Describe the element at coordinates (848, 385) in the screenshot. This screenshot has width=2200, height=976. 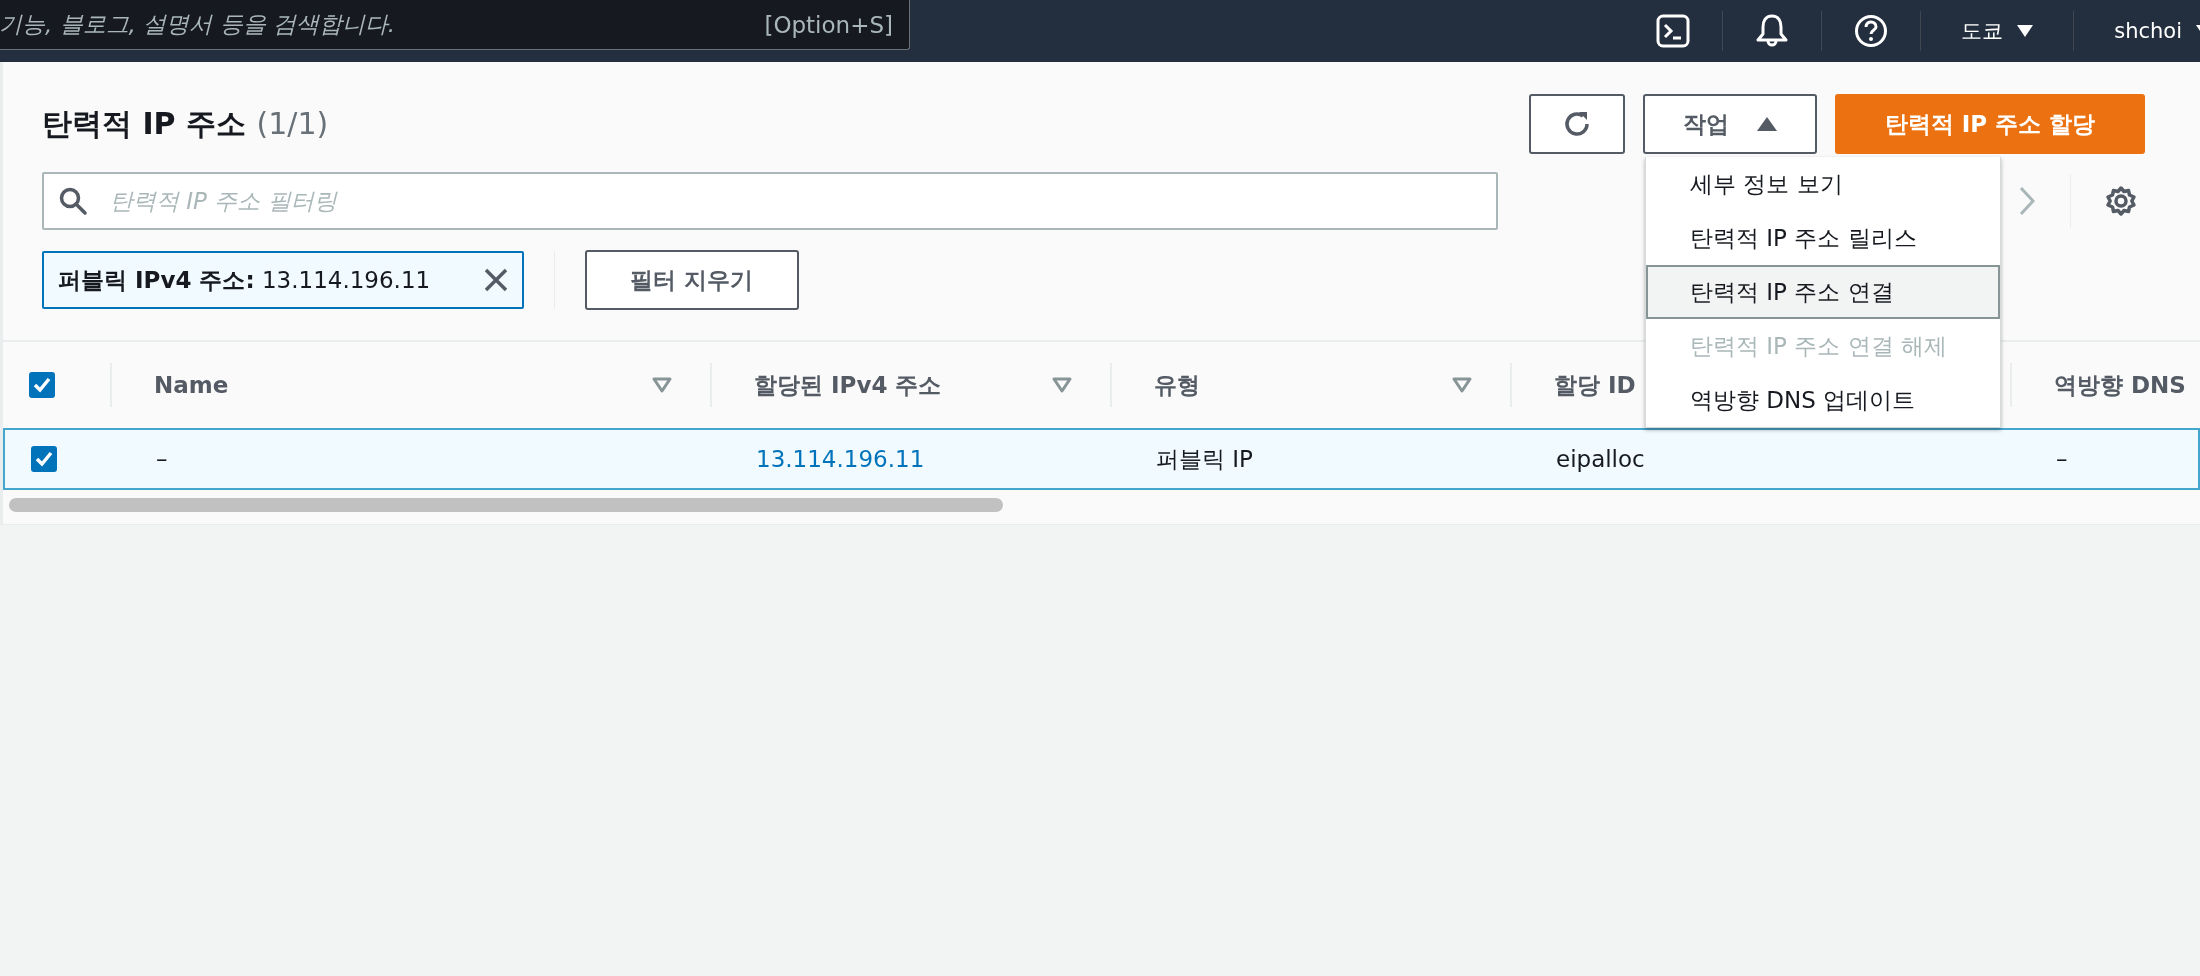
I see `column-header: 할당된 IPv4 주소` at that location.